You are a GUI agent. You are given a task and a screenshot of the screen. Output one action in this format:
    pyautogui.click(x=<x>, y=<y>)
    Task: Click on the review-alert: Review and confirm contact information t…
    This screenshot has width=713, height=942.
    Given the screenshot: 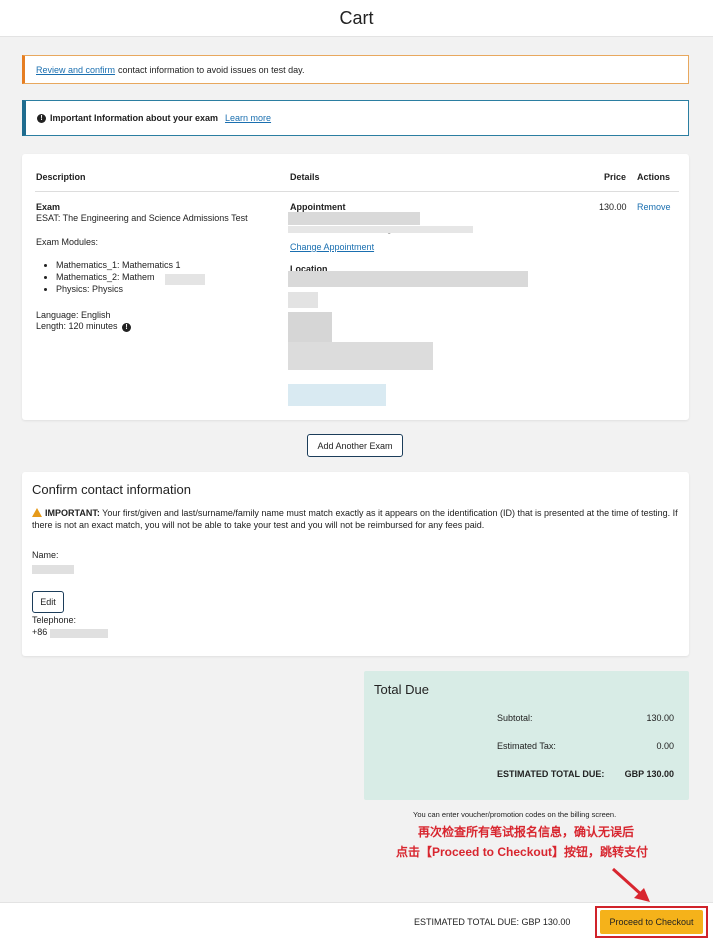 What is the action you would take?
    pyautogui.click(x=355, y=69)
    